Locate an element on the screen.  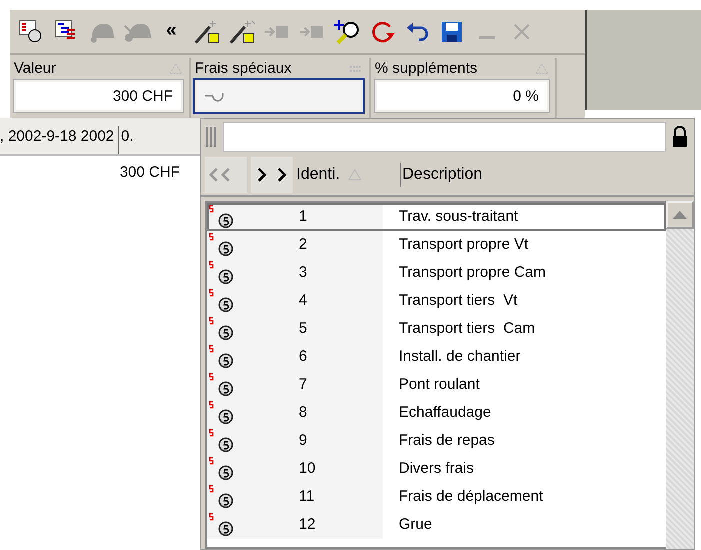
id-cell-text: 12 is located at coordinates (307, 524).